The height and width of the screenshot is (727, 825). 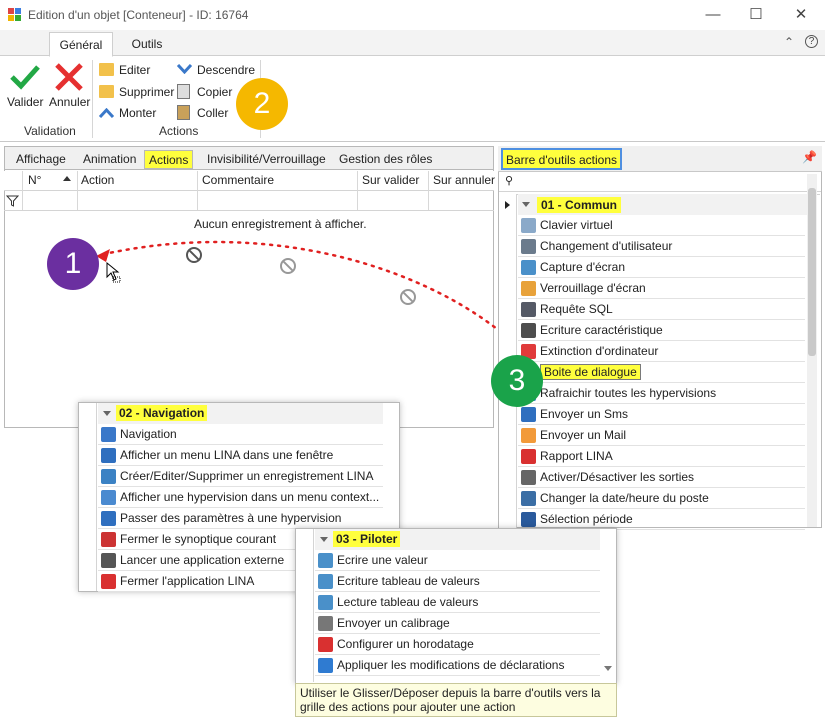 I want to click on tab-general: Général, so click(x=81, y=44).